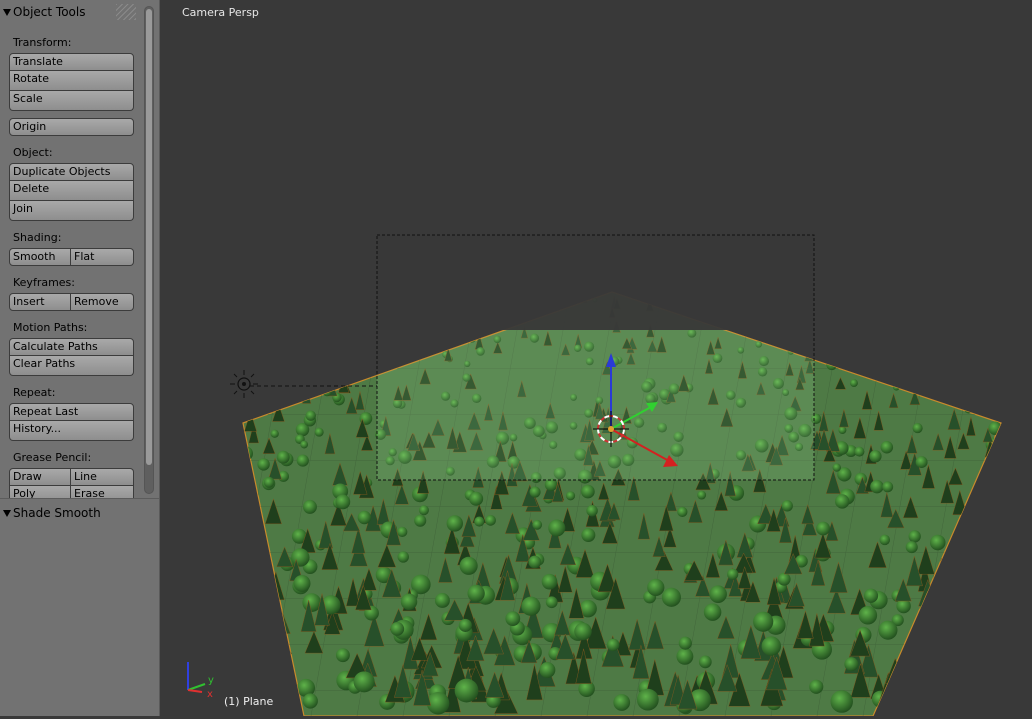  Describe the element at coordinates (40, 257) in the screenshot. I see `smooth-button: Smooth` at that location.